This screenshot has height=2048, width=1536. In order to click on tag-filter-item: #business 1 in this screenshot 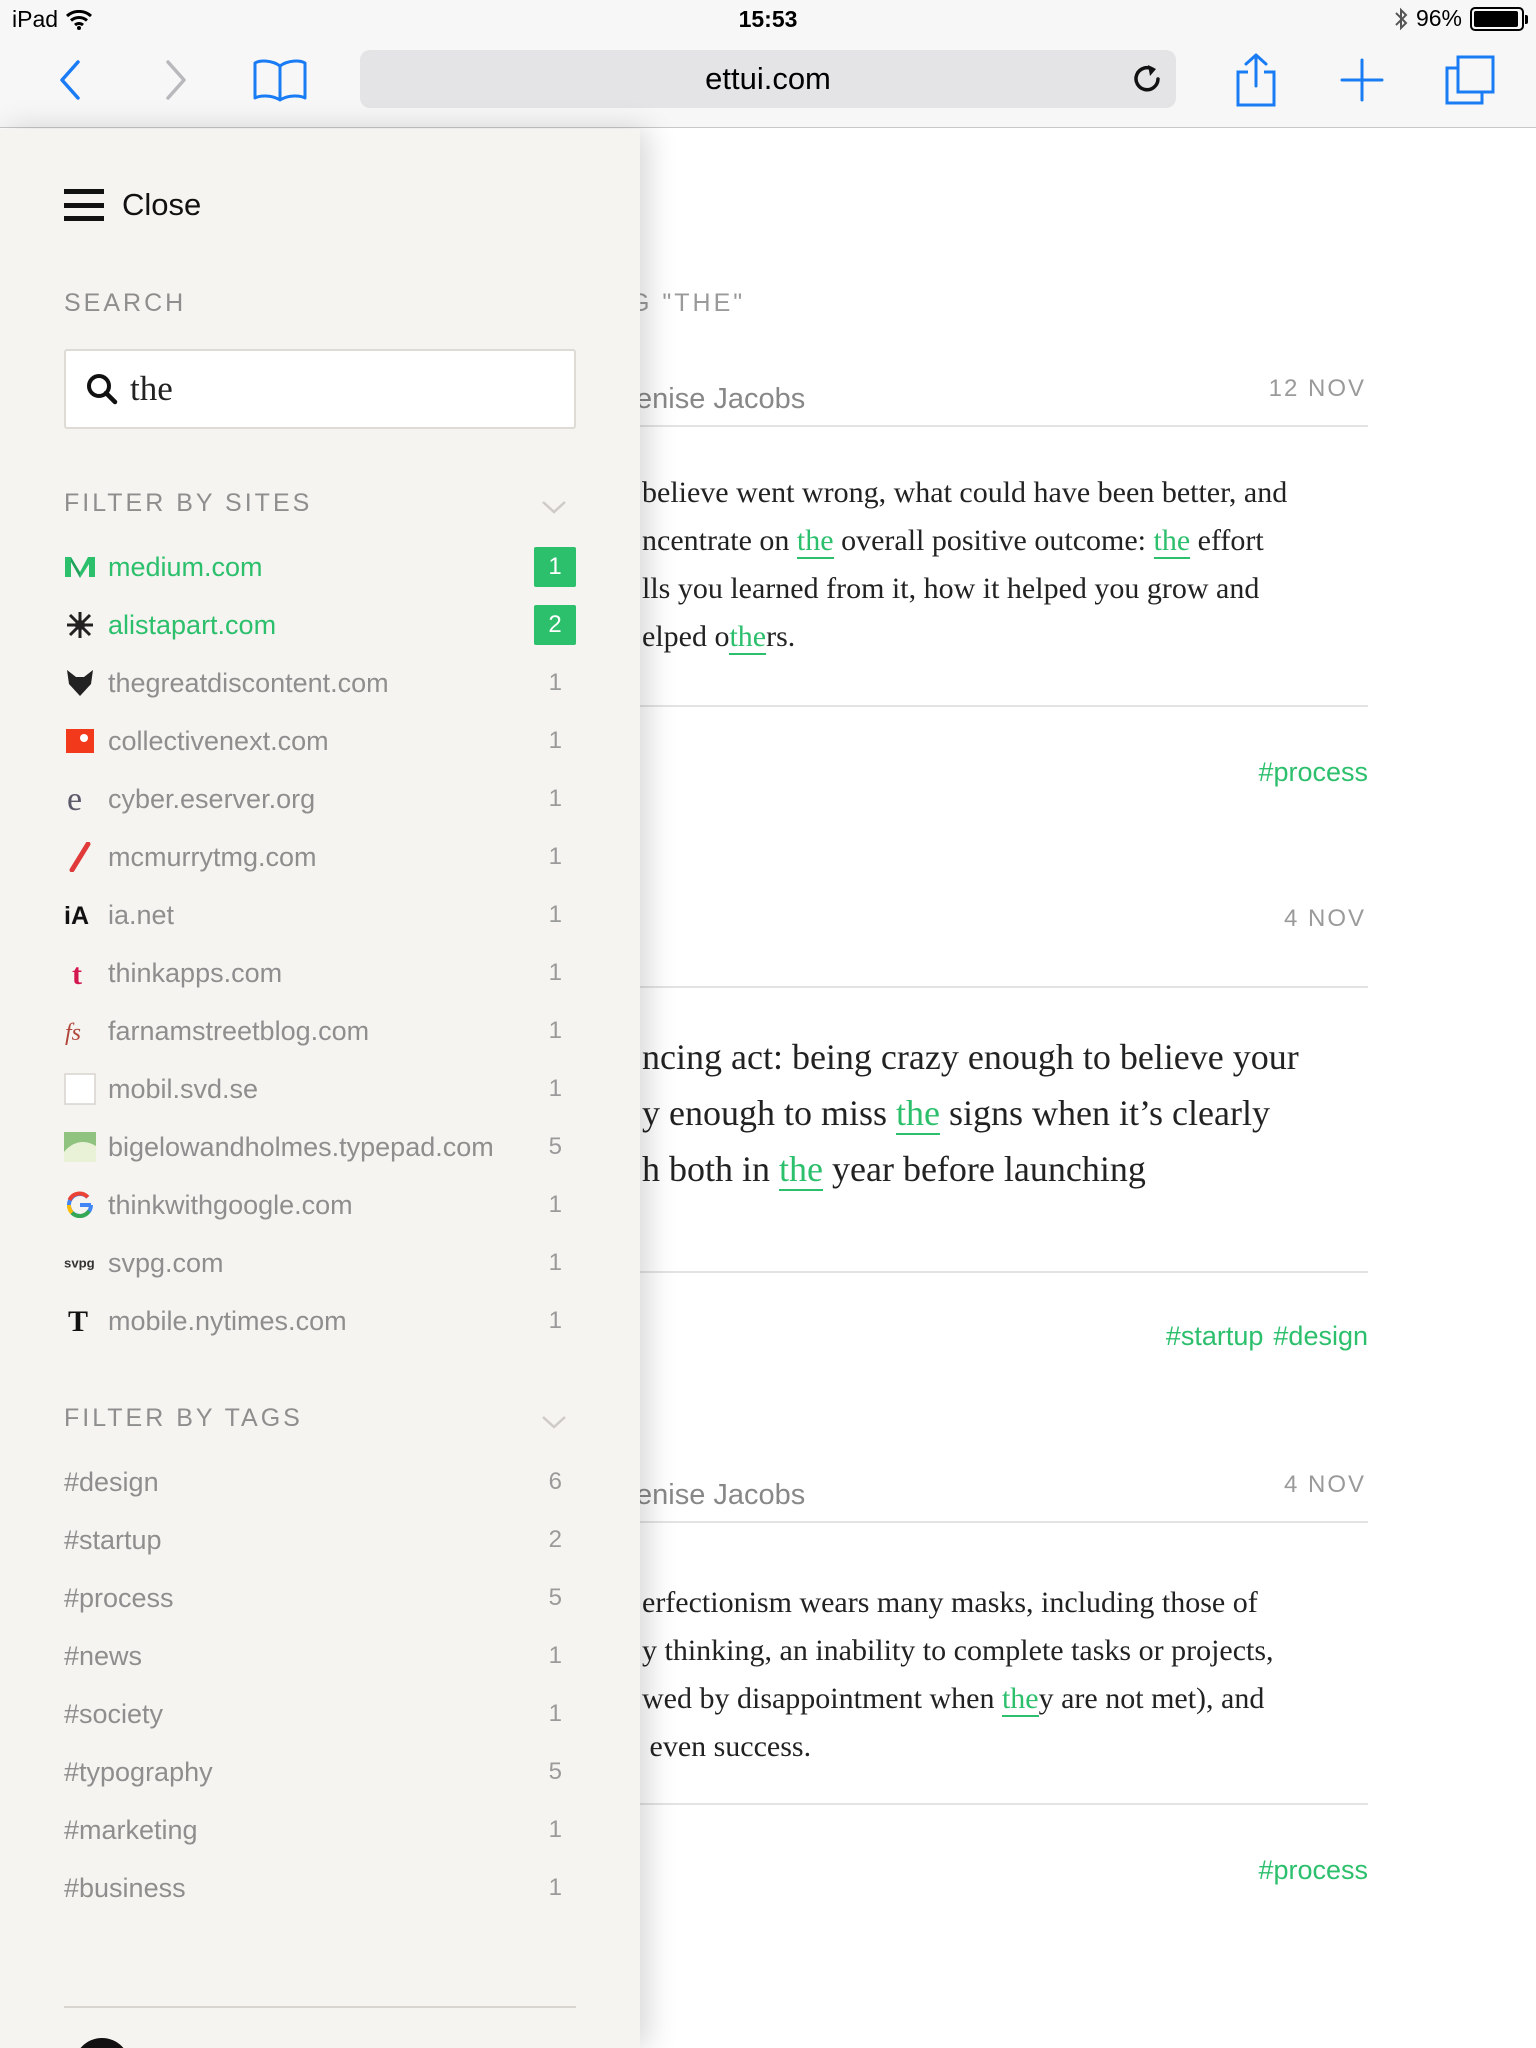, I will do `click(320, 1888)`.